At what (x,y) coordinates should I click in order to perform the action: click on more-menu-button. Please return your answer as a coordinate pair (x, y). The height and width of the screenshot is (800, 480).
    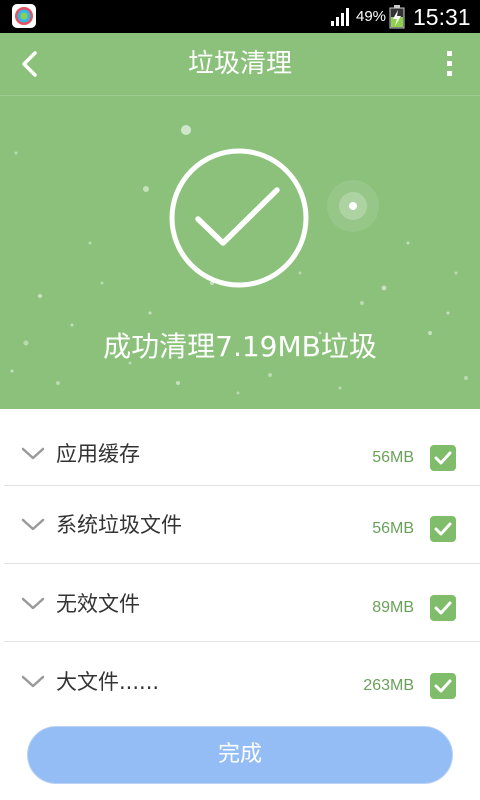
    Looking at the image, I should click on (450, 64).